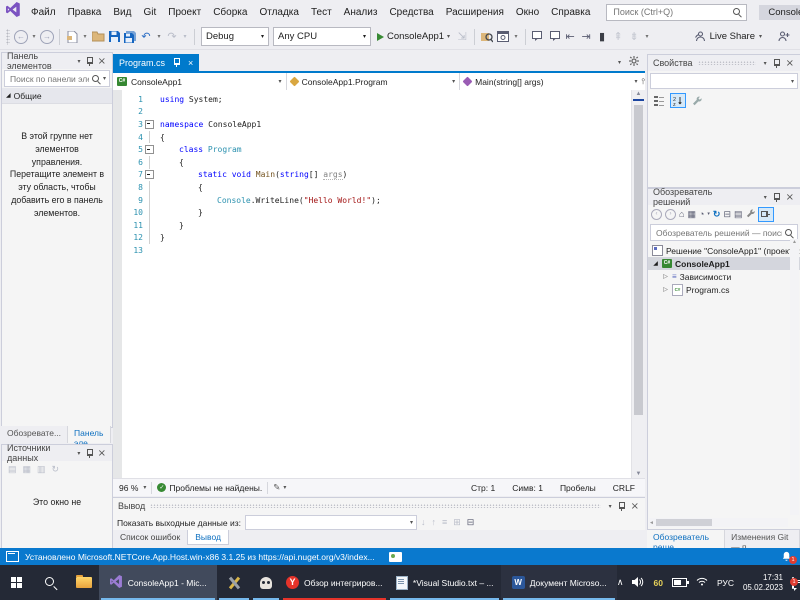 This screenshot has width=800, height=600. I want to click on navigate-forward-button: →, so click(47, 37).